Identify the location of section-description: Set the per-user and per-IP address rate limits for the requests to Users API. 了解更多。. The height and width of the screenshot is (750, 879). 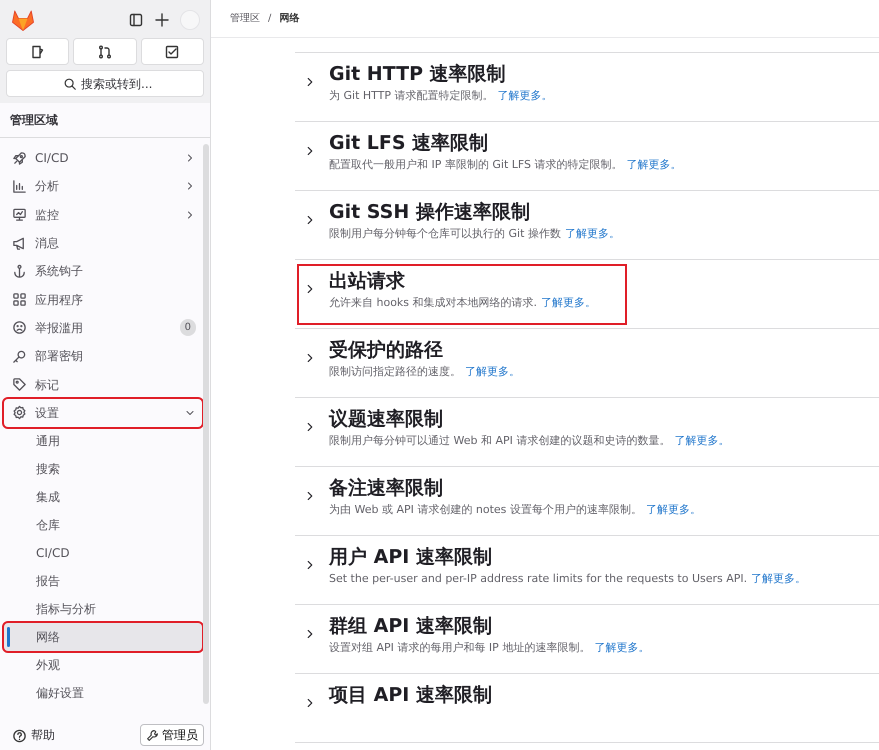
(567, 578).